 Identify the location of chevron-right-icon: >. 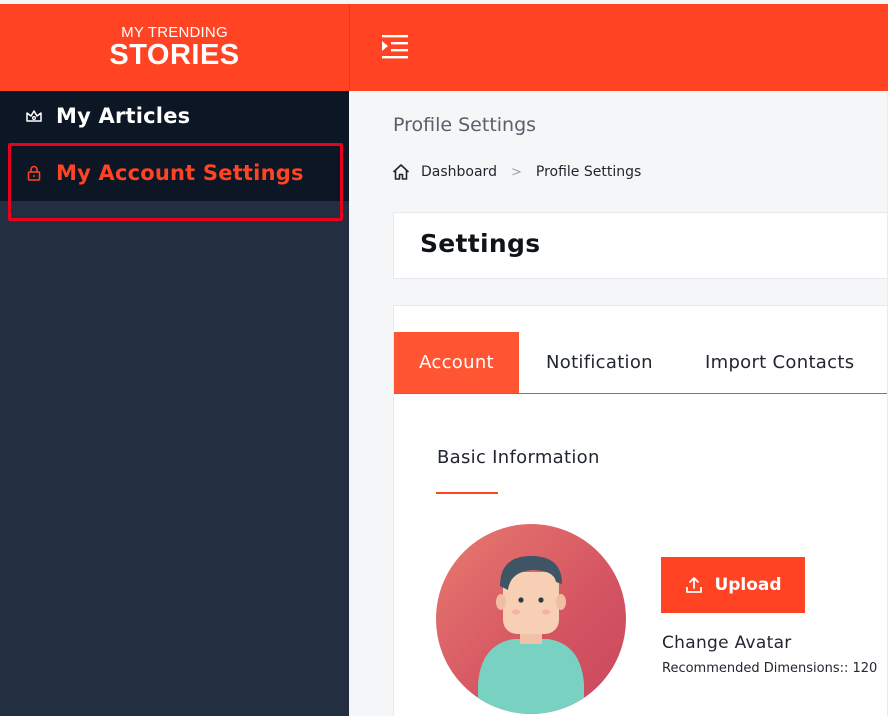
(516, 172).